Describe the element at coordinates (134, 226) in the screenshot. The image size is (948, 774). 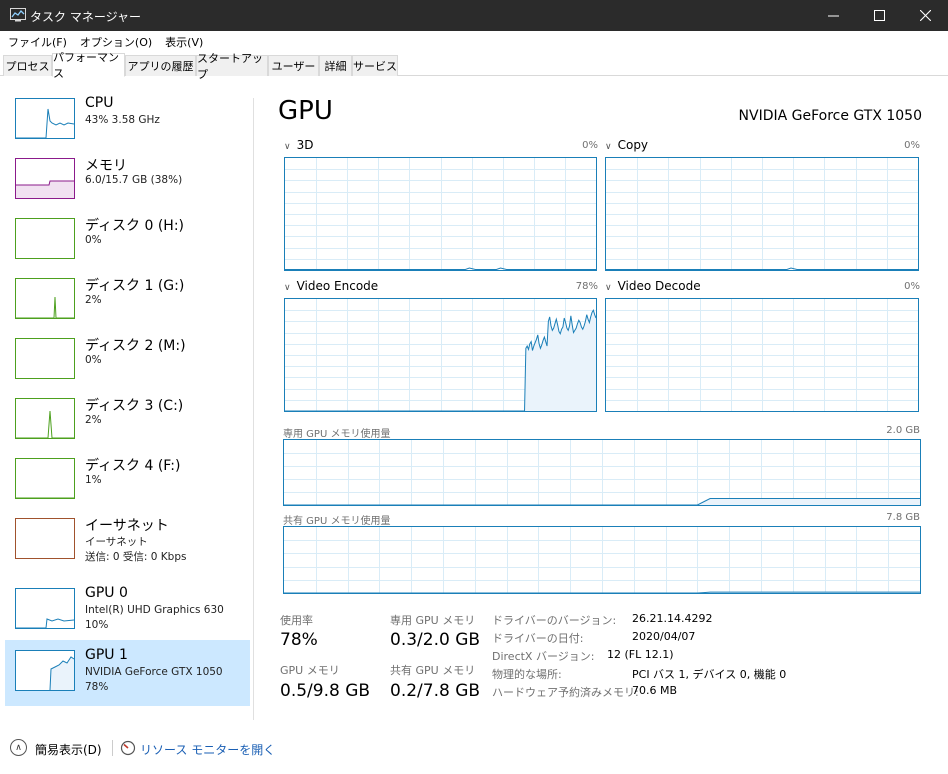
I see `sidebar-item-name: ディスク 0 (H:)` at that location.